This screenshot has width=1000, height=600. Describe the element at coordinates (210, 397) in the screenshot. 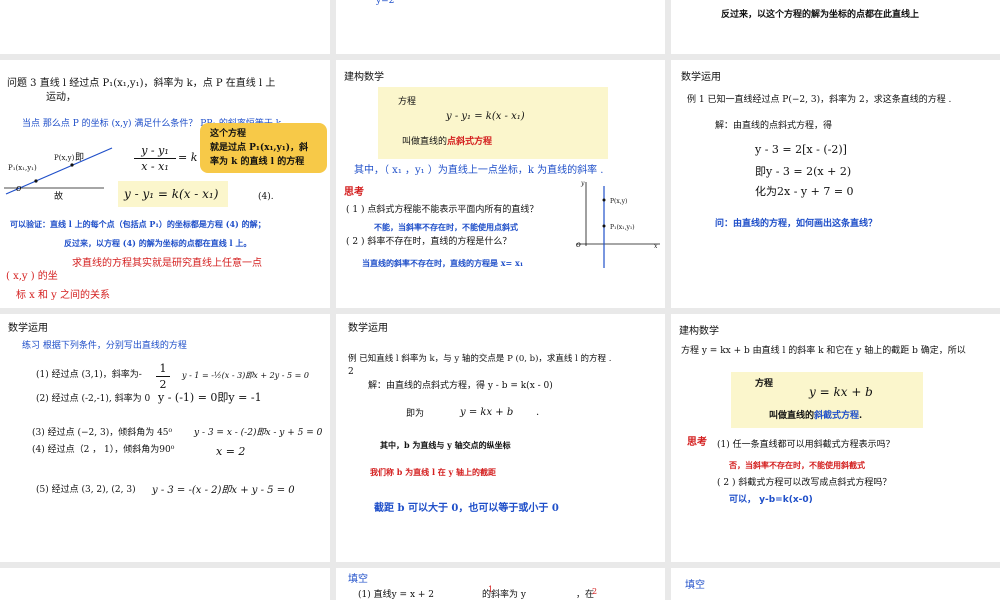

I see `practice-answer-2: y - (-1) = 0即y = -1` at that location.